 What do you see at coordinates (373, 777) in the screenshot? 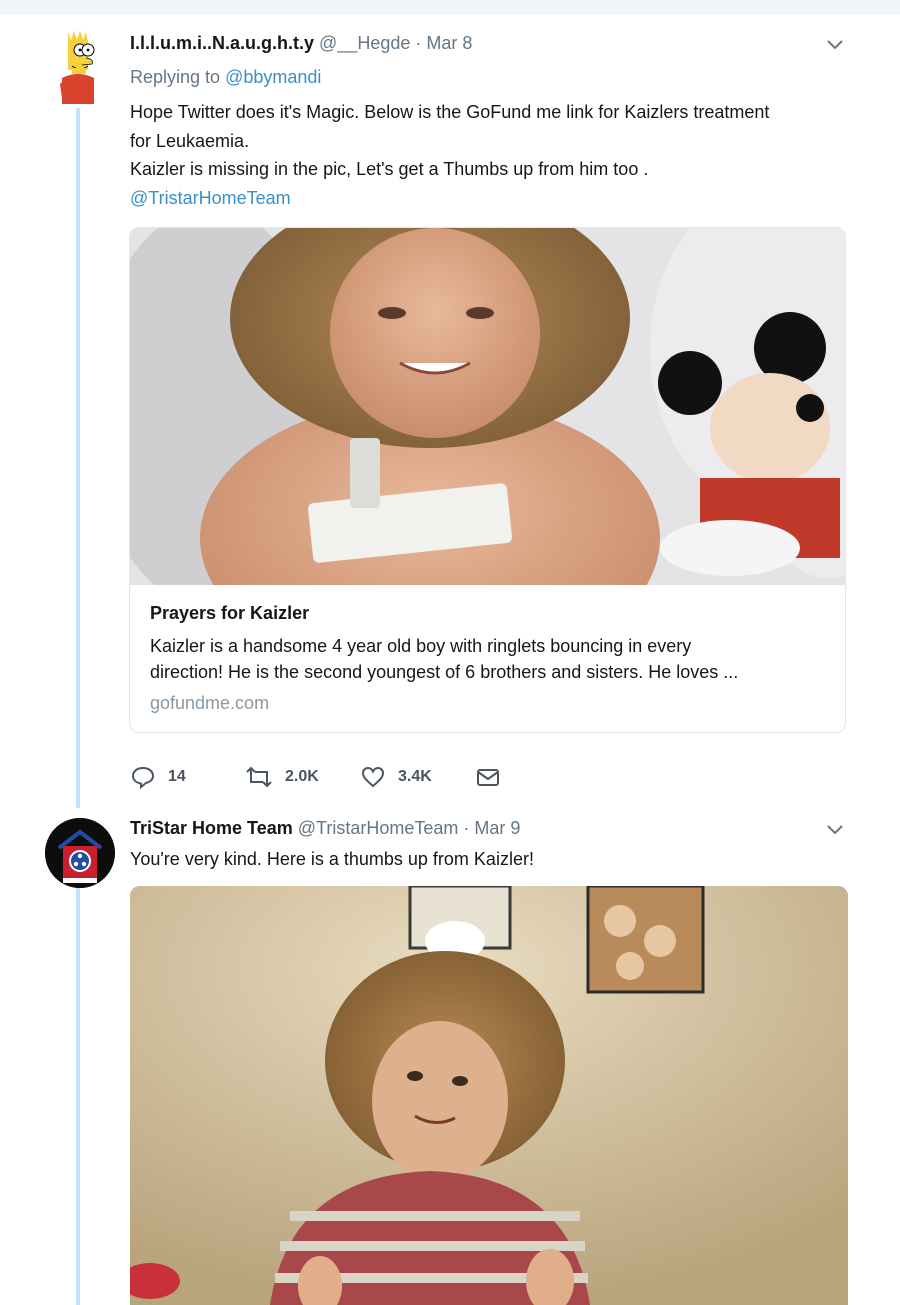
I see `heart-icon` at bounding box center [373, 777].